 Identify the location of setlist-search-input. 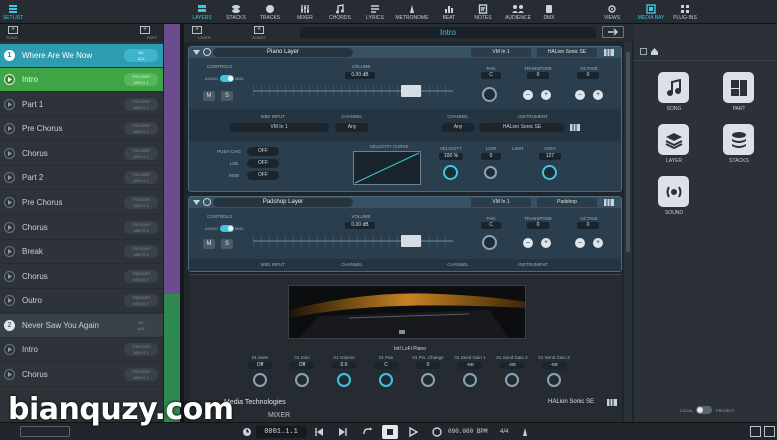
(45, 431).